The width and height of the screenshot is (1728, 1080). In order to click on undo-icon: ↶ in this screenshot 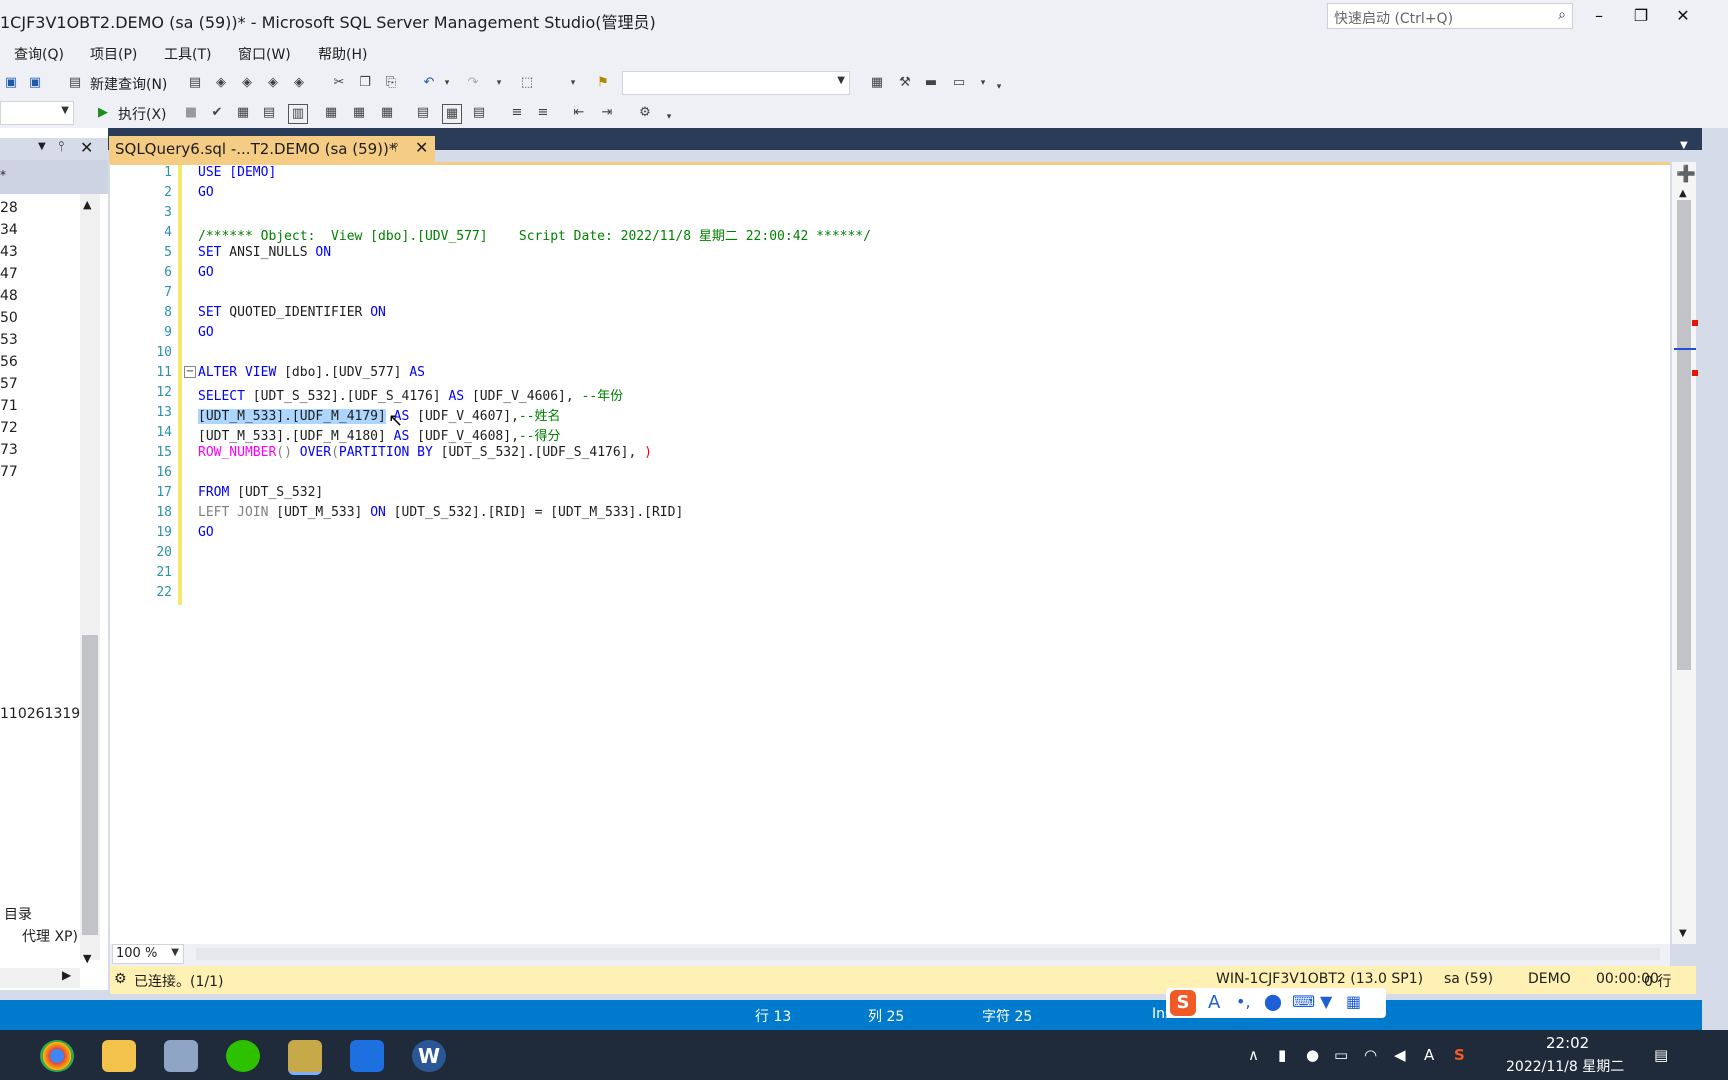, I will do `click(429, 83)`.